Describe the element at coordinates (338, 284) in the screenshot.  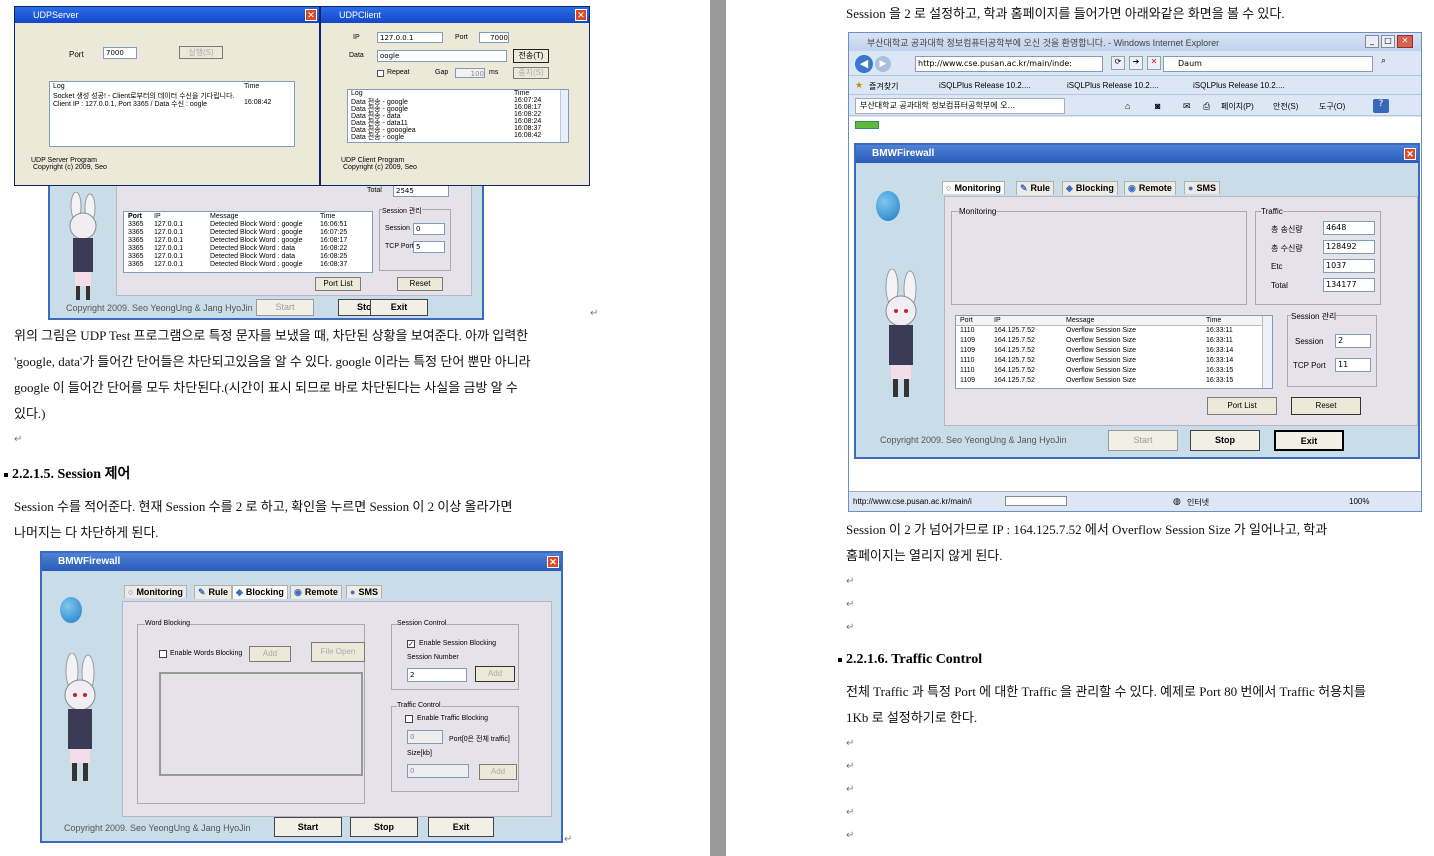
I see `bg-fw-portlist-button: Port List` at that location.